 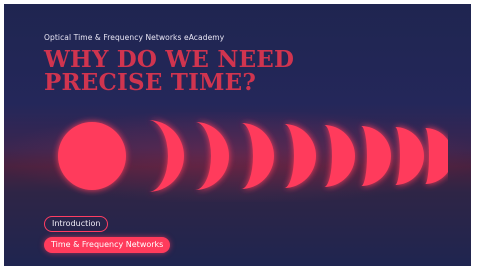 What do you see at coordinates (107, 245) in the screenshot?
I see `chapter-time-frequency-networks-button: Time & Frequency Networks` at bounding box center [107, 245].